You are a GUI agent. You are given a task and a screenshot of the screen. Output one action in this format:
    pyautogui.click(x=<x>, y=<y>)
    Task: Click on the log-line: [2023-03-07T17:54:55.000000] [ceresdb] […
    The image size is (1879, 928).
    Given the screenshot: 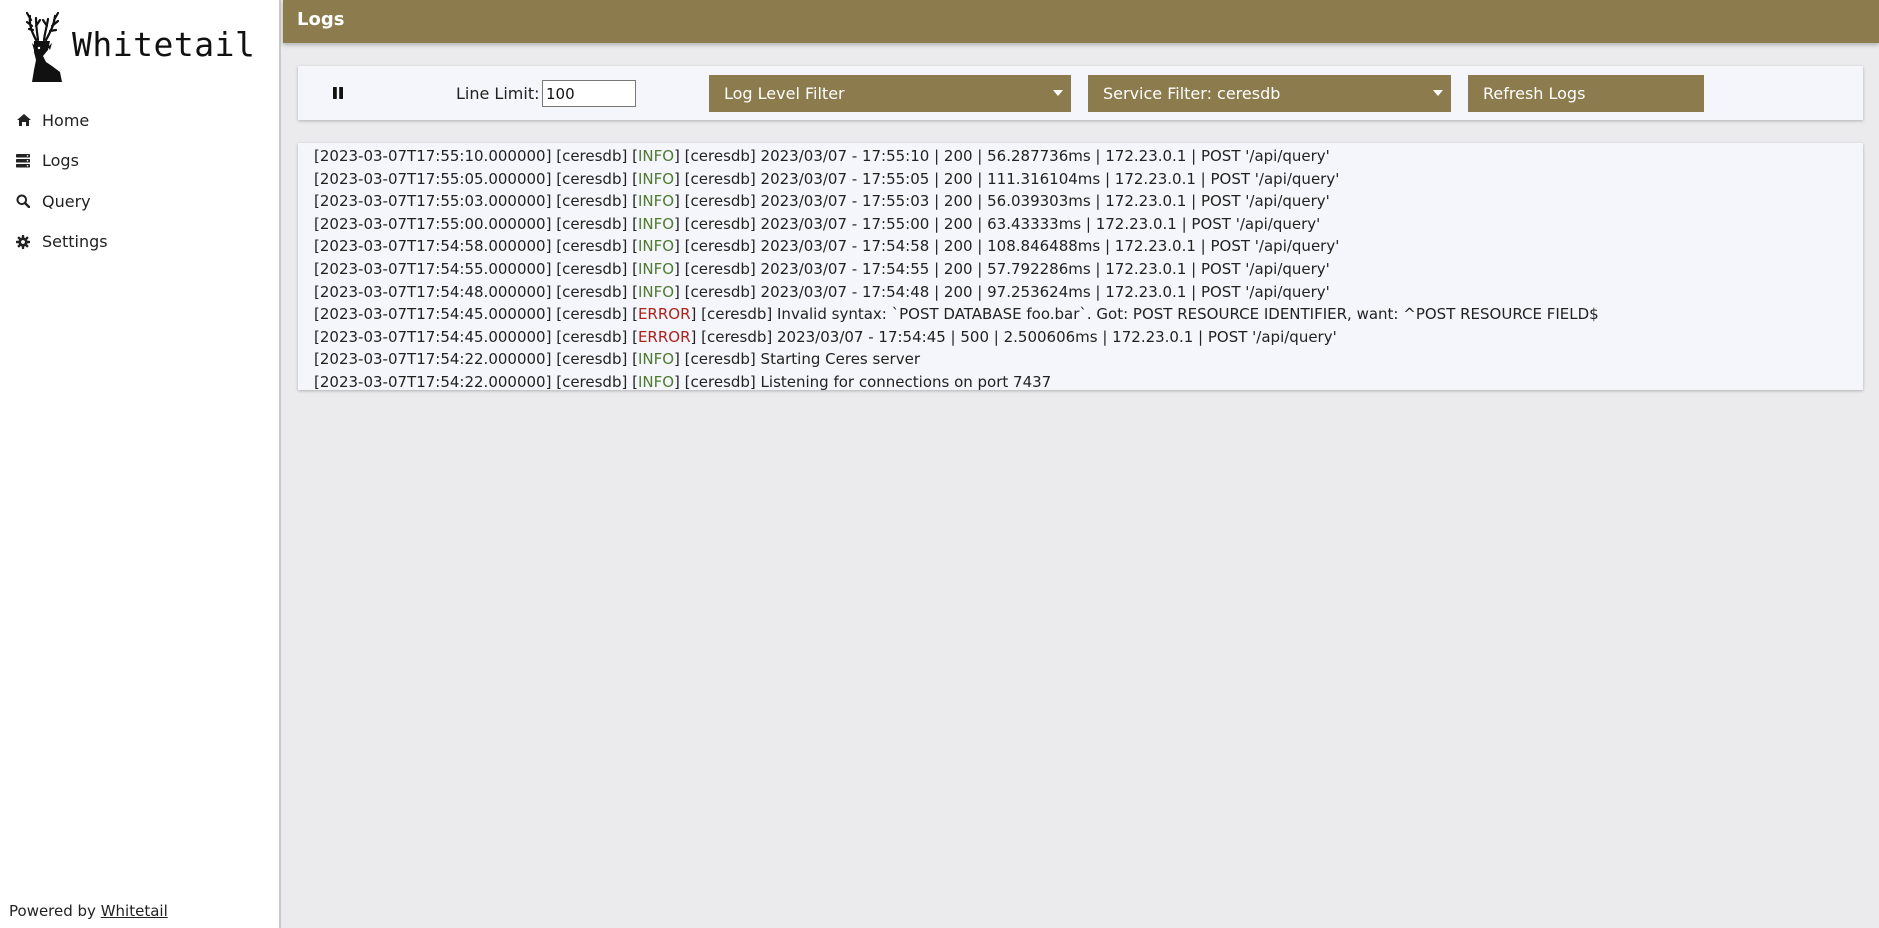 What is the action you would take?
    pyautogui.click(x=822, y=268)
    